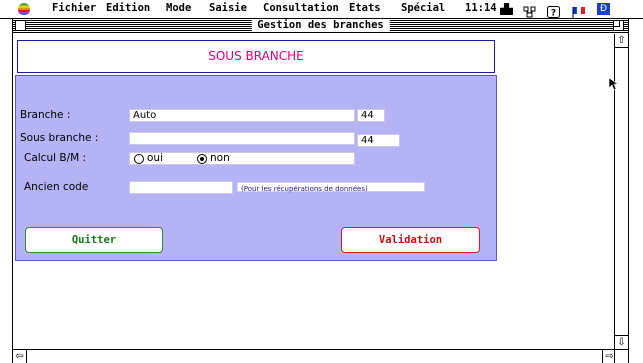  What do you see at coordinates (618, 25) in the screenshot?
I see `zoom-box` at bounding box center [618, 25].